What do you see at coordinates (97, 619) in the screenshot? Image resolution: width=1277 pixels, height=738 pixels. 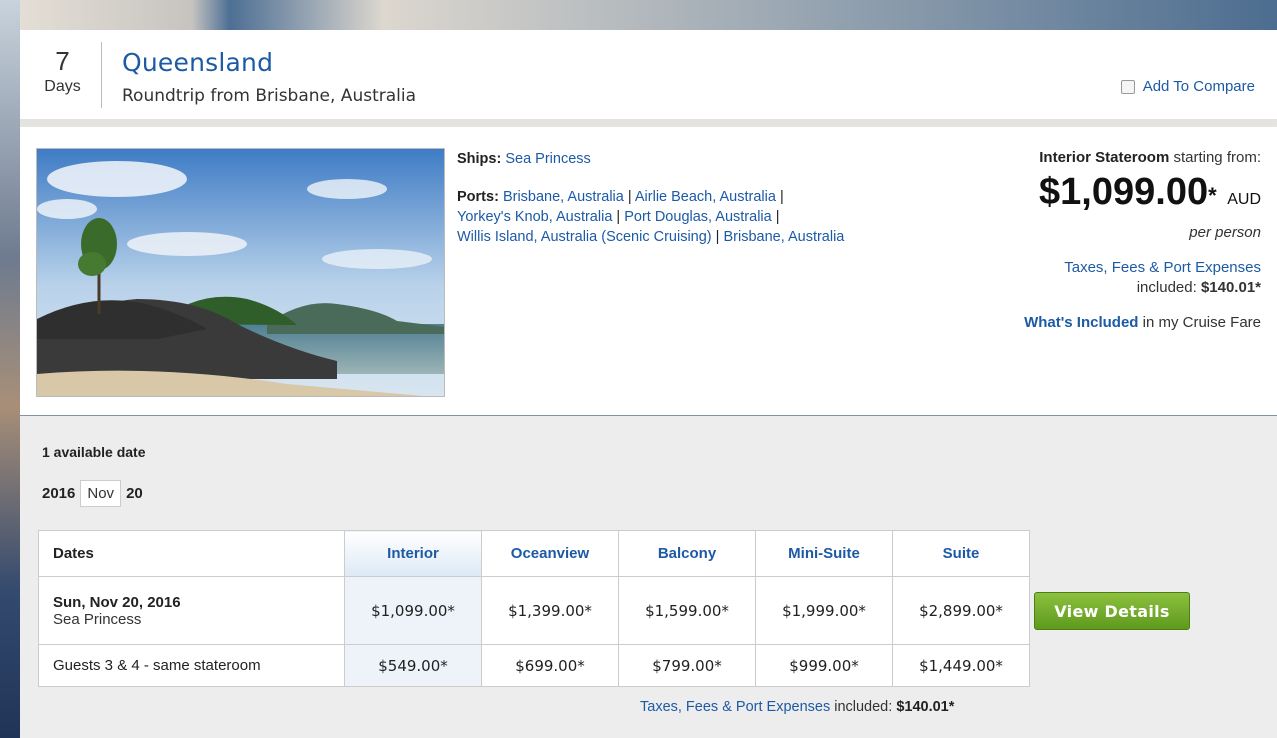 I see `sailing-ship: Sea Princess` at bounding box center [97, 619].